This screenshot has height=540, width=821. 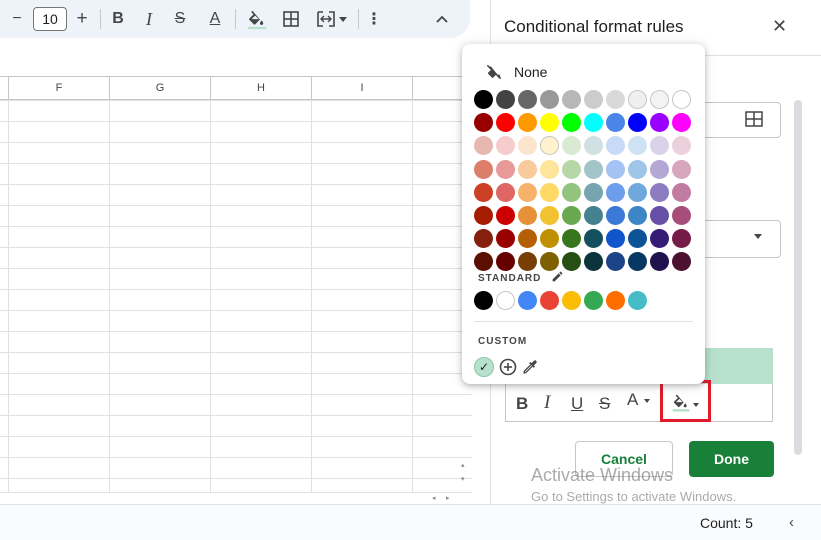 I want to click on done-button: Done, so click(x=731, y=459).